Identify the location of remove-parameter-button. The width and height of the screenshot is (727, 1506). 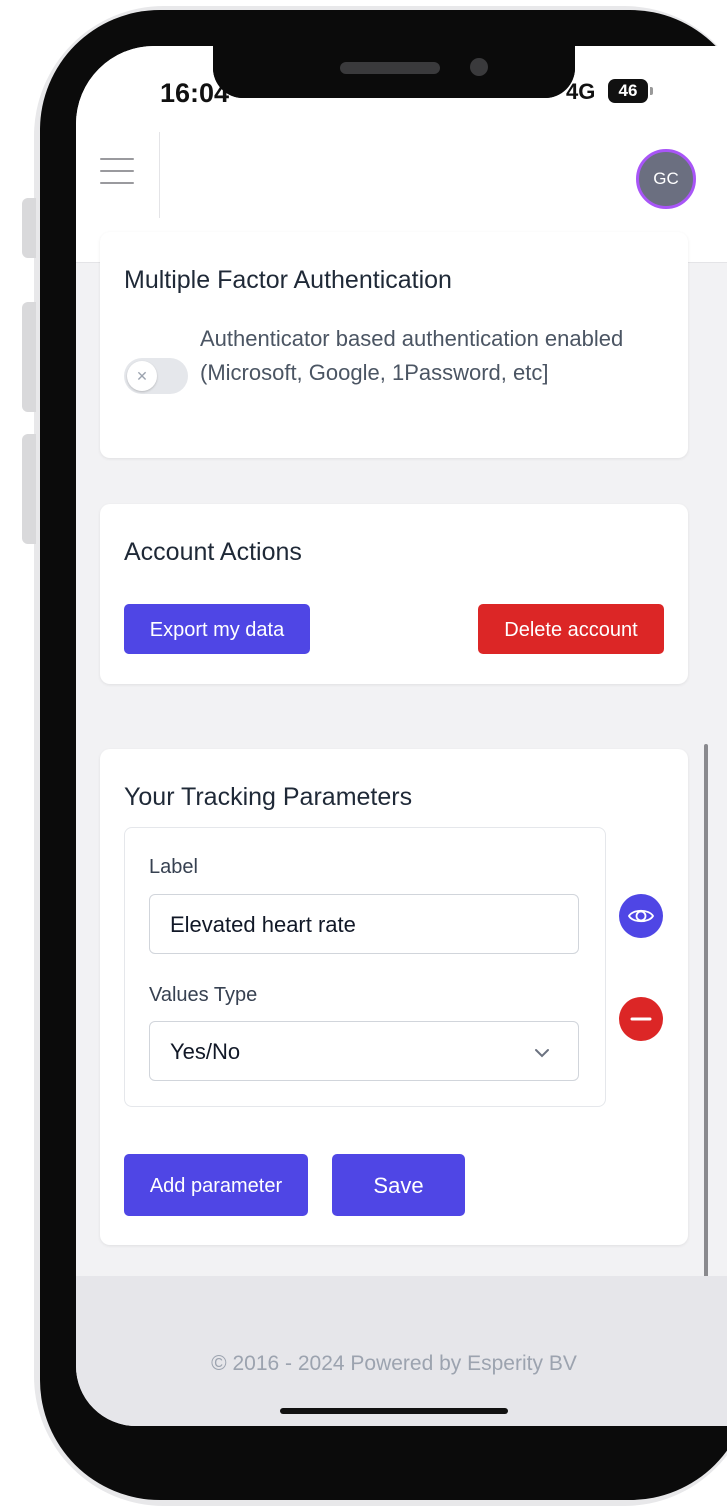
(641, 1019).